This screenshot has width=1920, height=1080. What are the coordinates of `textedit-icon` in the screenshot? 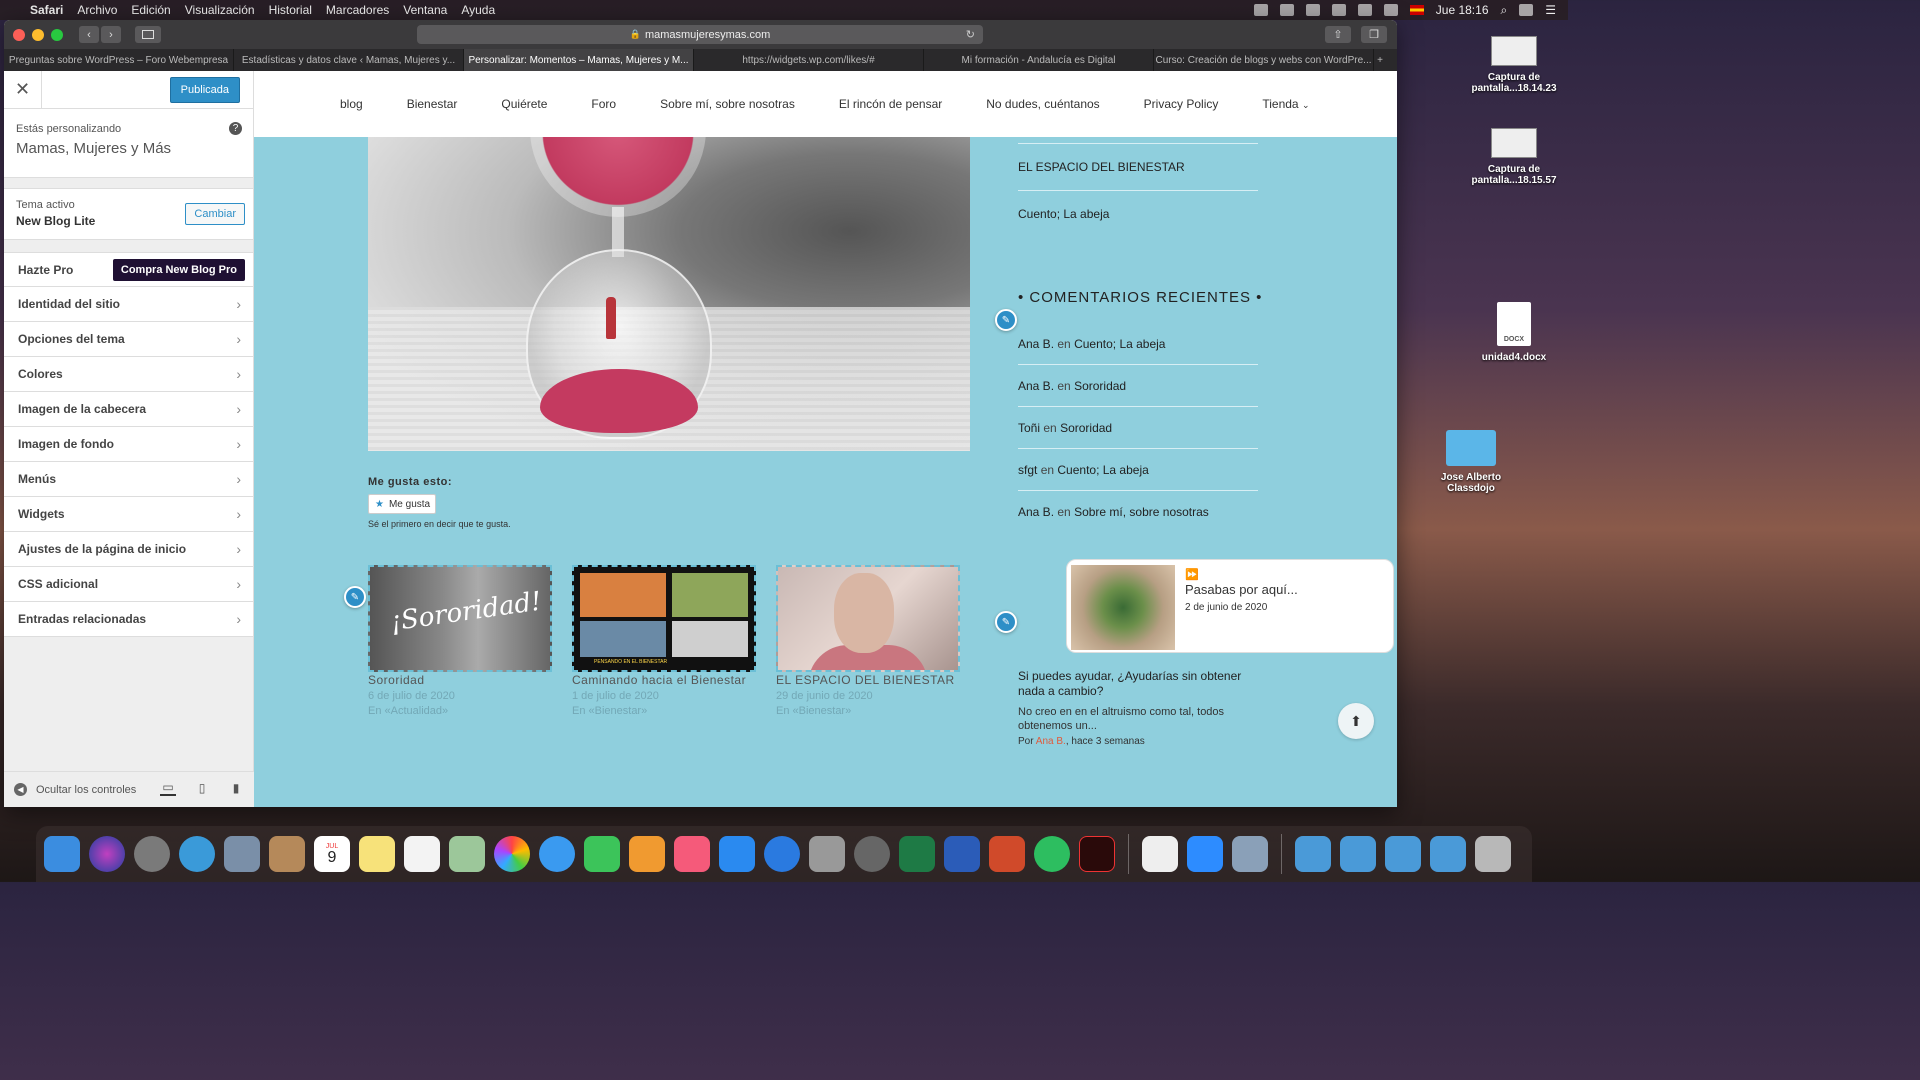 It's located at (1160, 854).